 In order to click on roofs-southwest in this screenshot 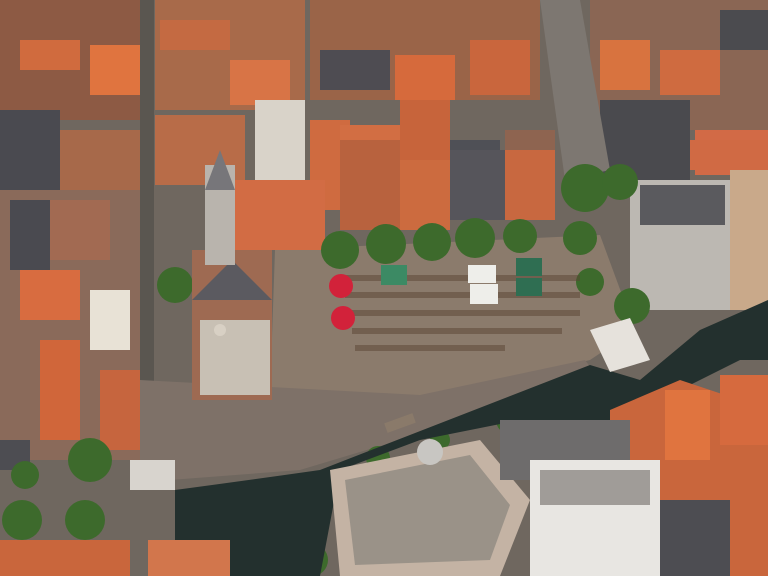, I will do `click(115, 558)`.